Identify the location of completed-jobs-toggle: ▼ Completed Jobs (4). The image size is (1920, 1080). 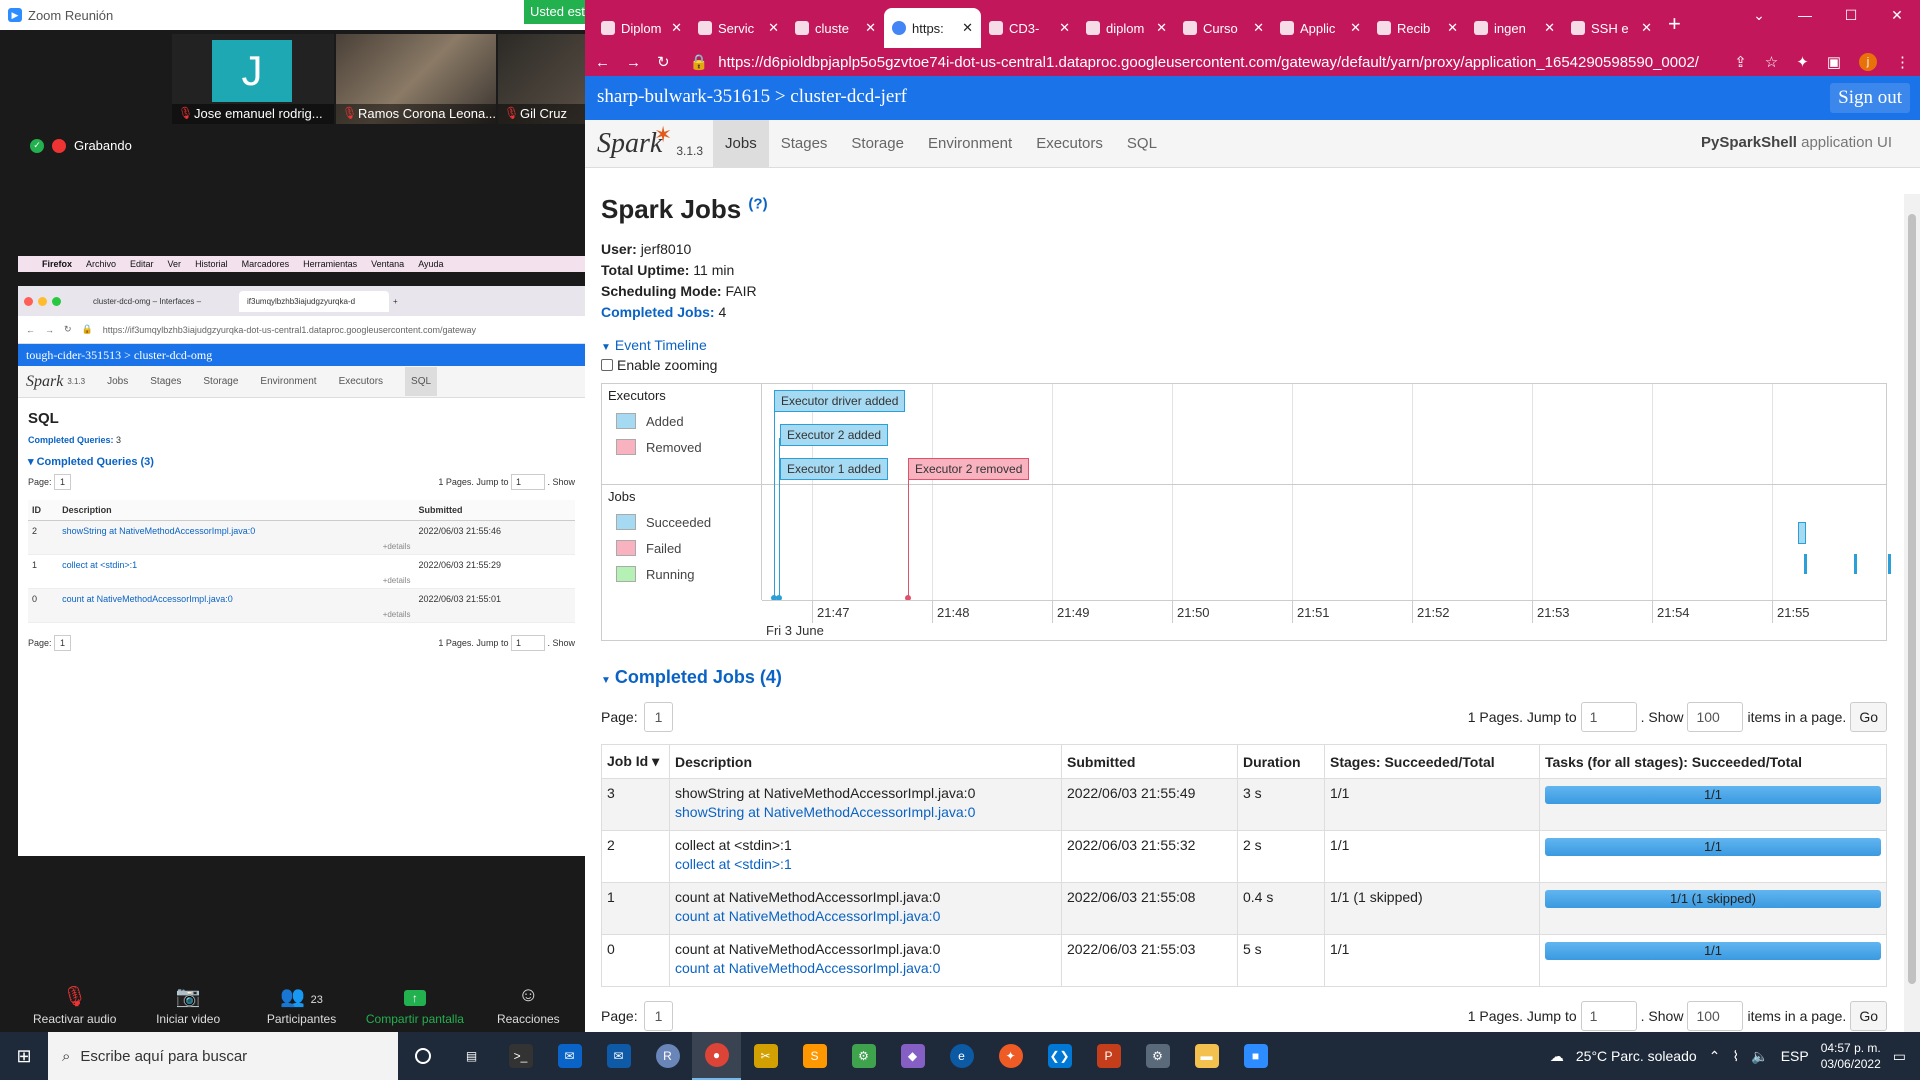
(1260, 677).